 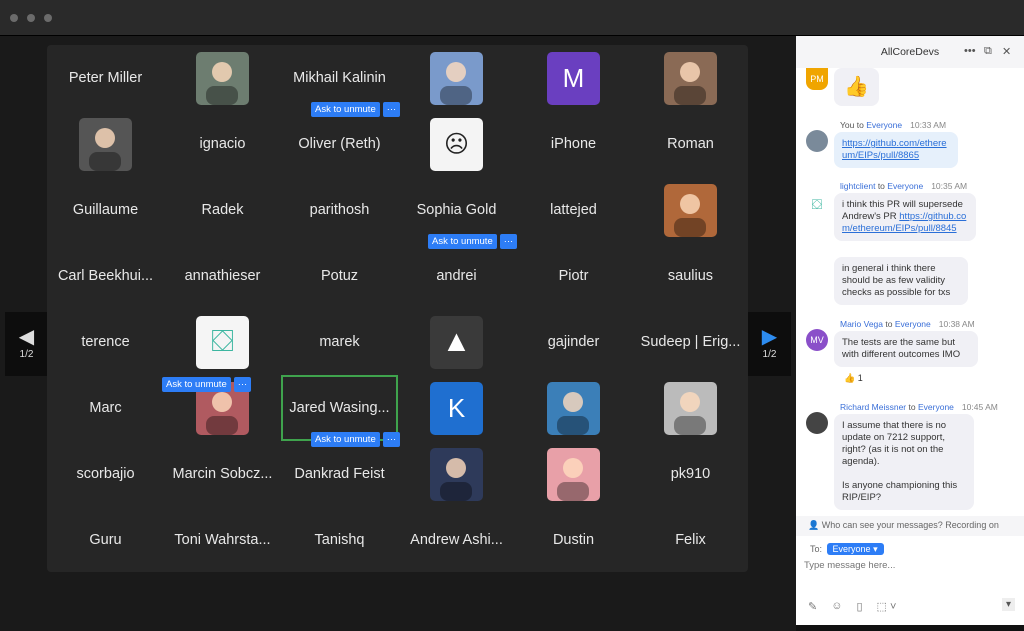 I want to click on timestamp: 10:33 AM, so click(x=928, y=125).